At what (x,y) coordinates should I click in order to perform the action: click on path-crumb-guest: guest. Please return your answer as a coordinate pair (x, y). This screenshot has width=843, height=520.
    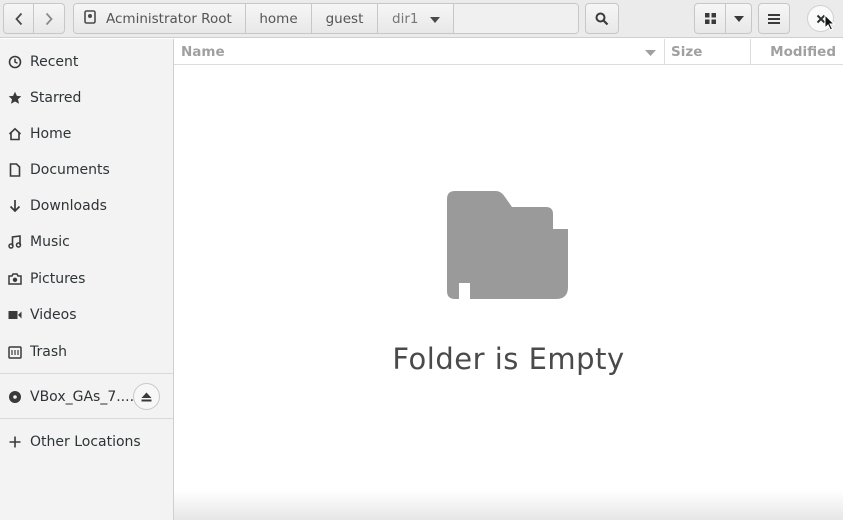
    Looking at the image, I should click on (345, 18).